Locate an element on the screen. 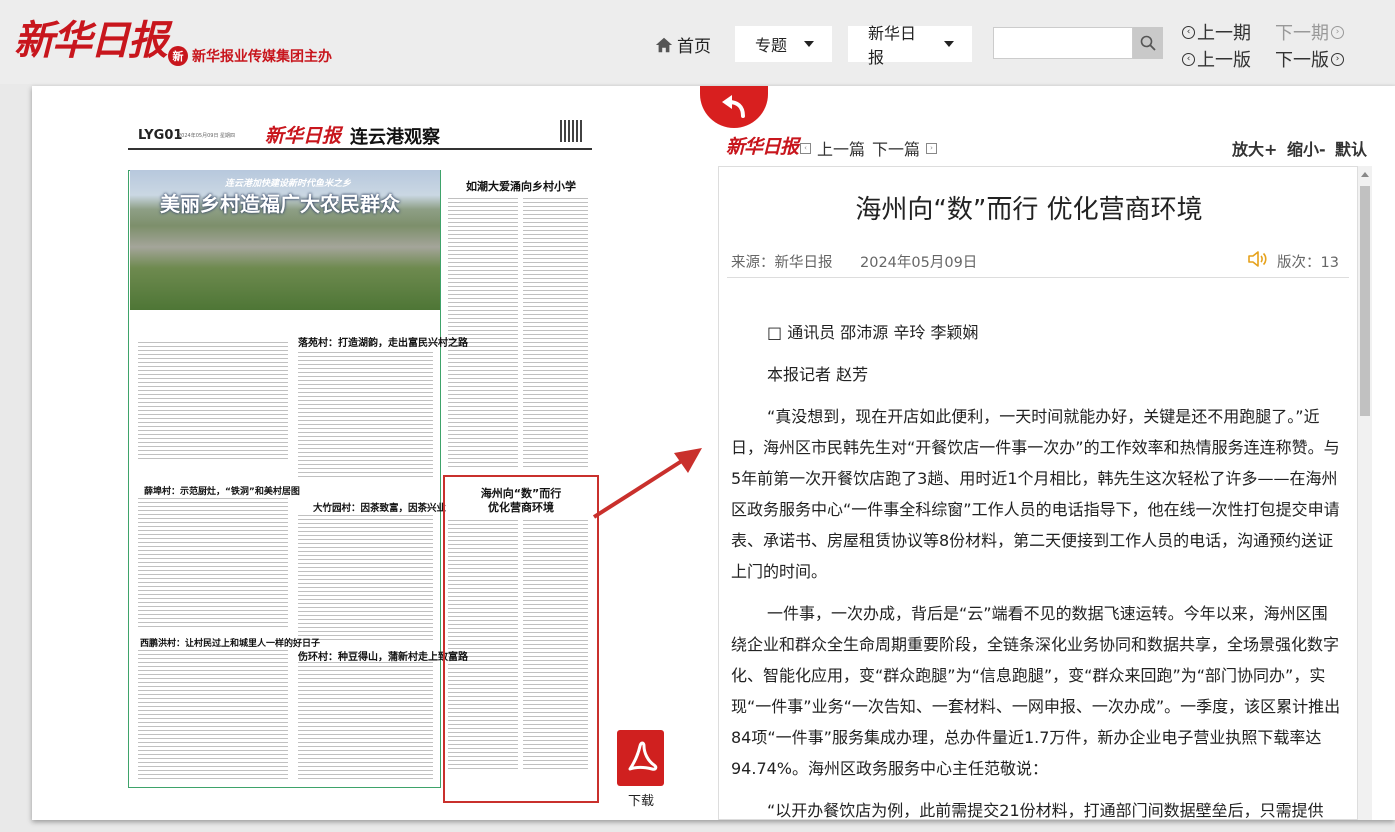 The height and width of the screenshot is (832, 1395). sub-headline: 薛埠村：示范厨灶，“铁洞”和美村居图 is located at coordinates (222, 492).